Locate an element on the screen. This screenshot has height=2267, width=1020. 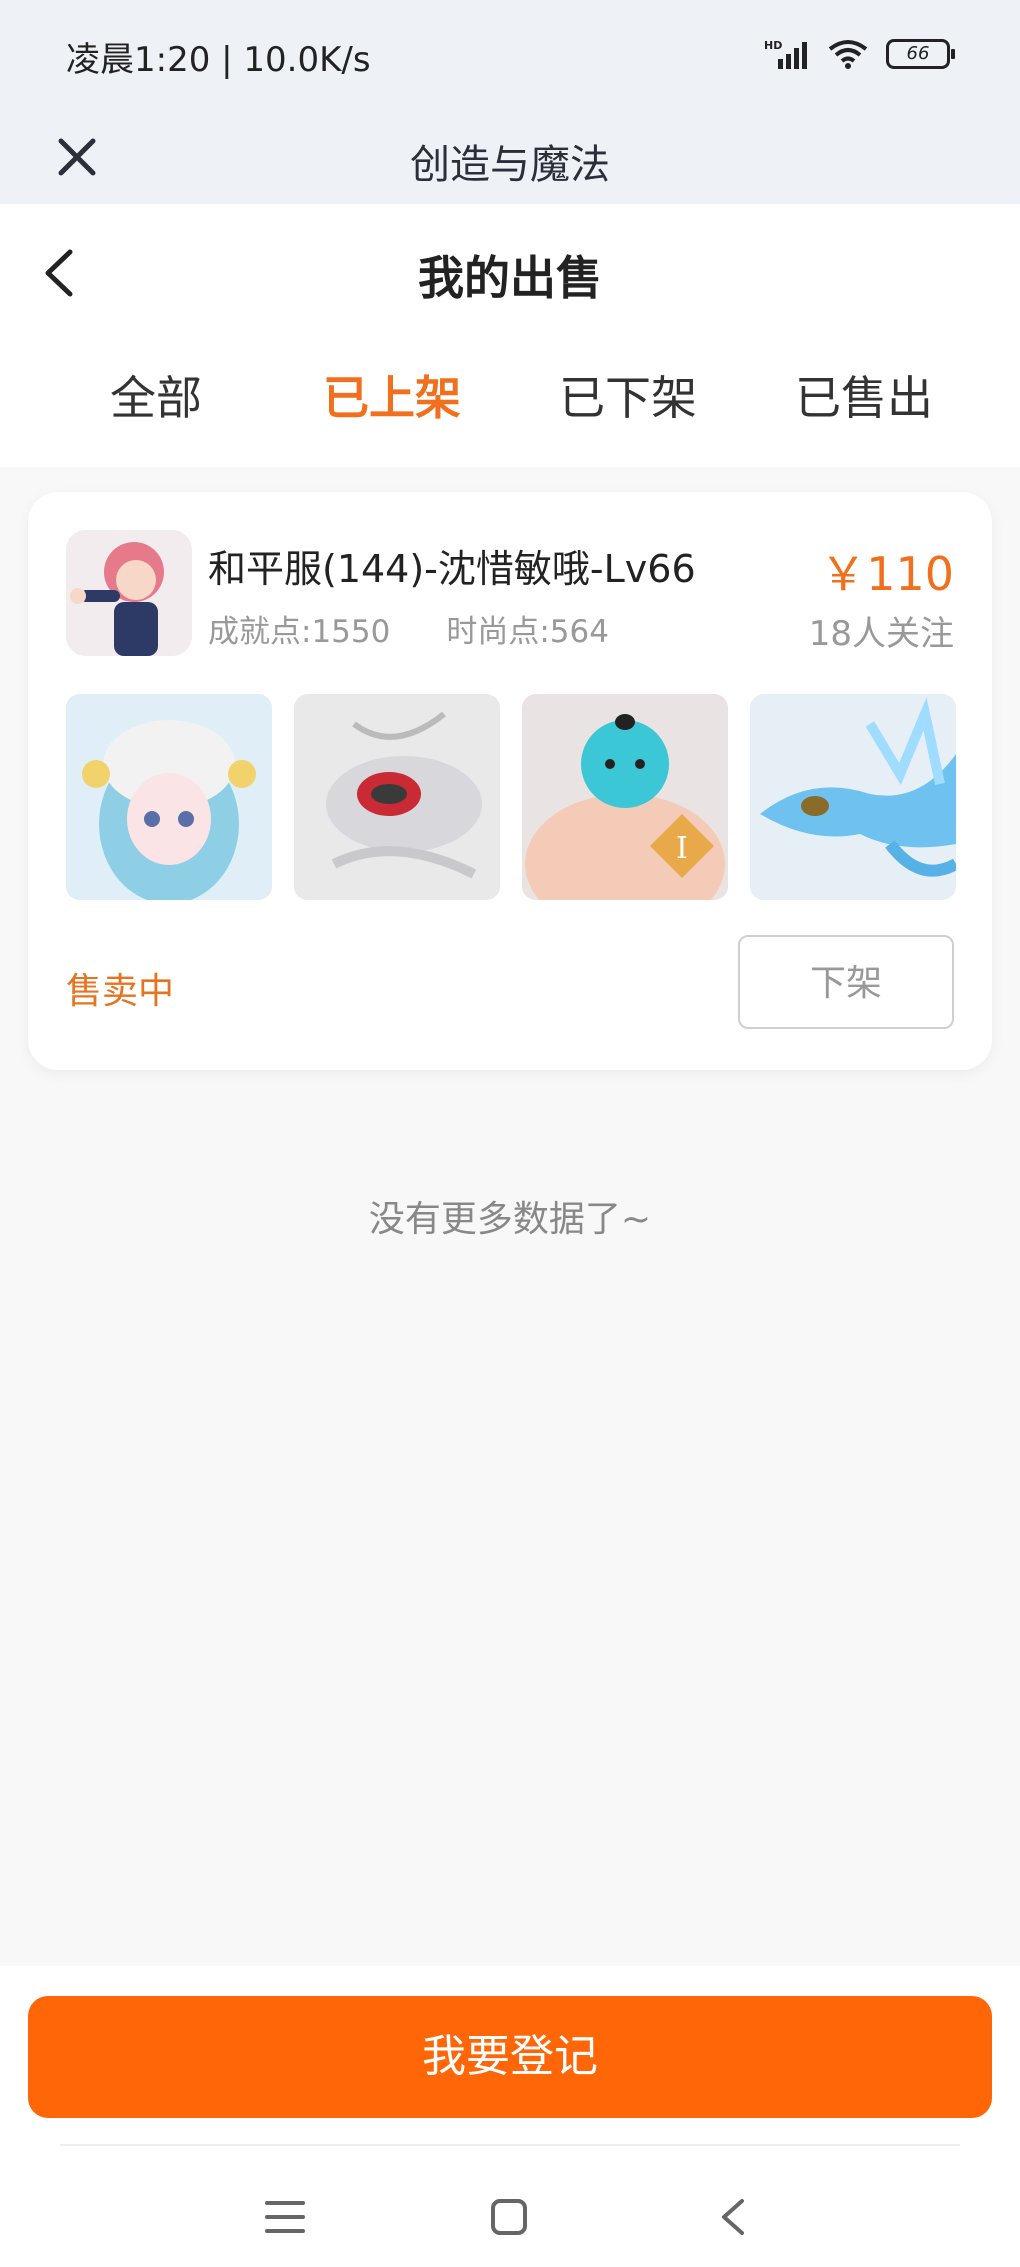
signal-icon: HD is located at coordinates (785, 54).